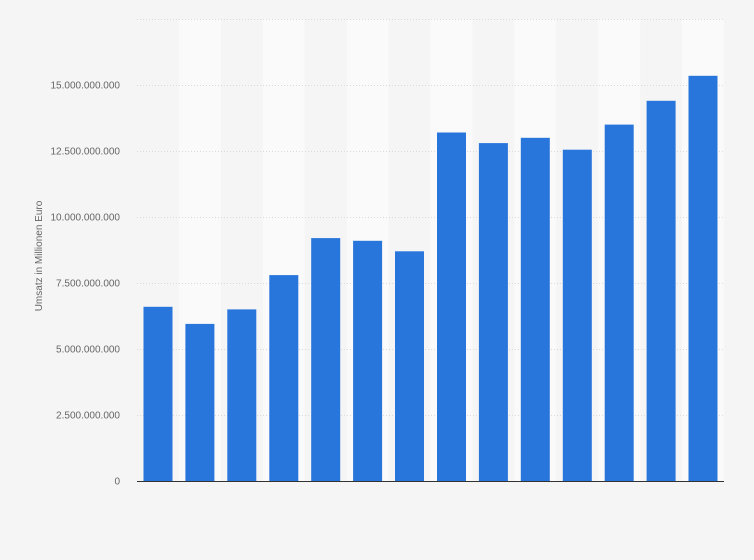 Image resolution: width=754 pixels, height=560 pixels. Describe the element at coordinates (88, 350) in the screenshot. I see `y-tick-label: 5.000.000.000` at that location.